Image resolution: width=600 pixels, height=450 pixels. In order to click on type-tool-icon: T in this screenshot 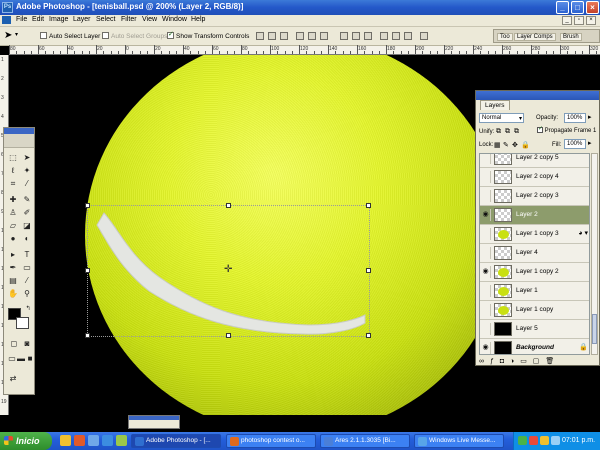, I will do `click(27, 254)`.